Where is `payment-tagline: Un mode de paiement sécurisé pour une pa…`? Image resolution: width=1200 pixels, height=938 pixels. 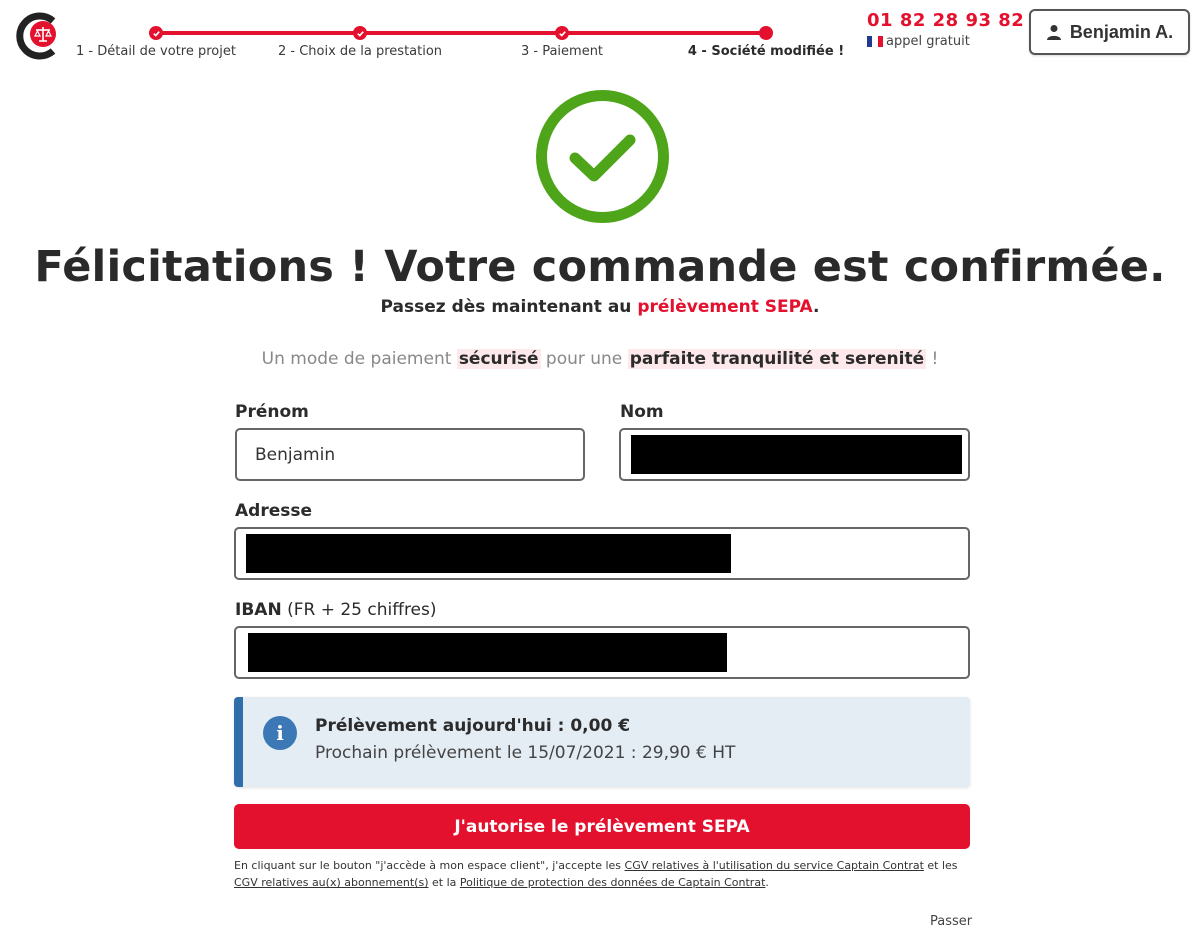
payment-tagline: Un mode de paiement sécurisé pour une pa… is located at coordinates (600, 359).